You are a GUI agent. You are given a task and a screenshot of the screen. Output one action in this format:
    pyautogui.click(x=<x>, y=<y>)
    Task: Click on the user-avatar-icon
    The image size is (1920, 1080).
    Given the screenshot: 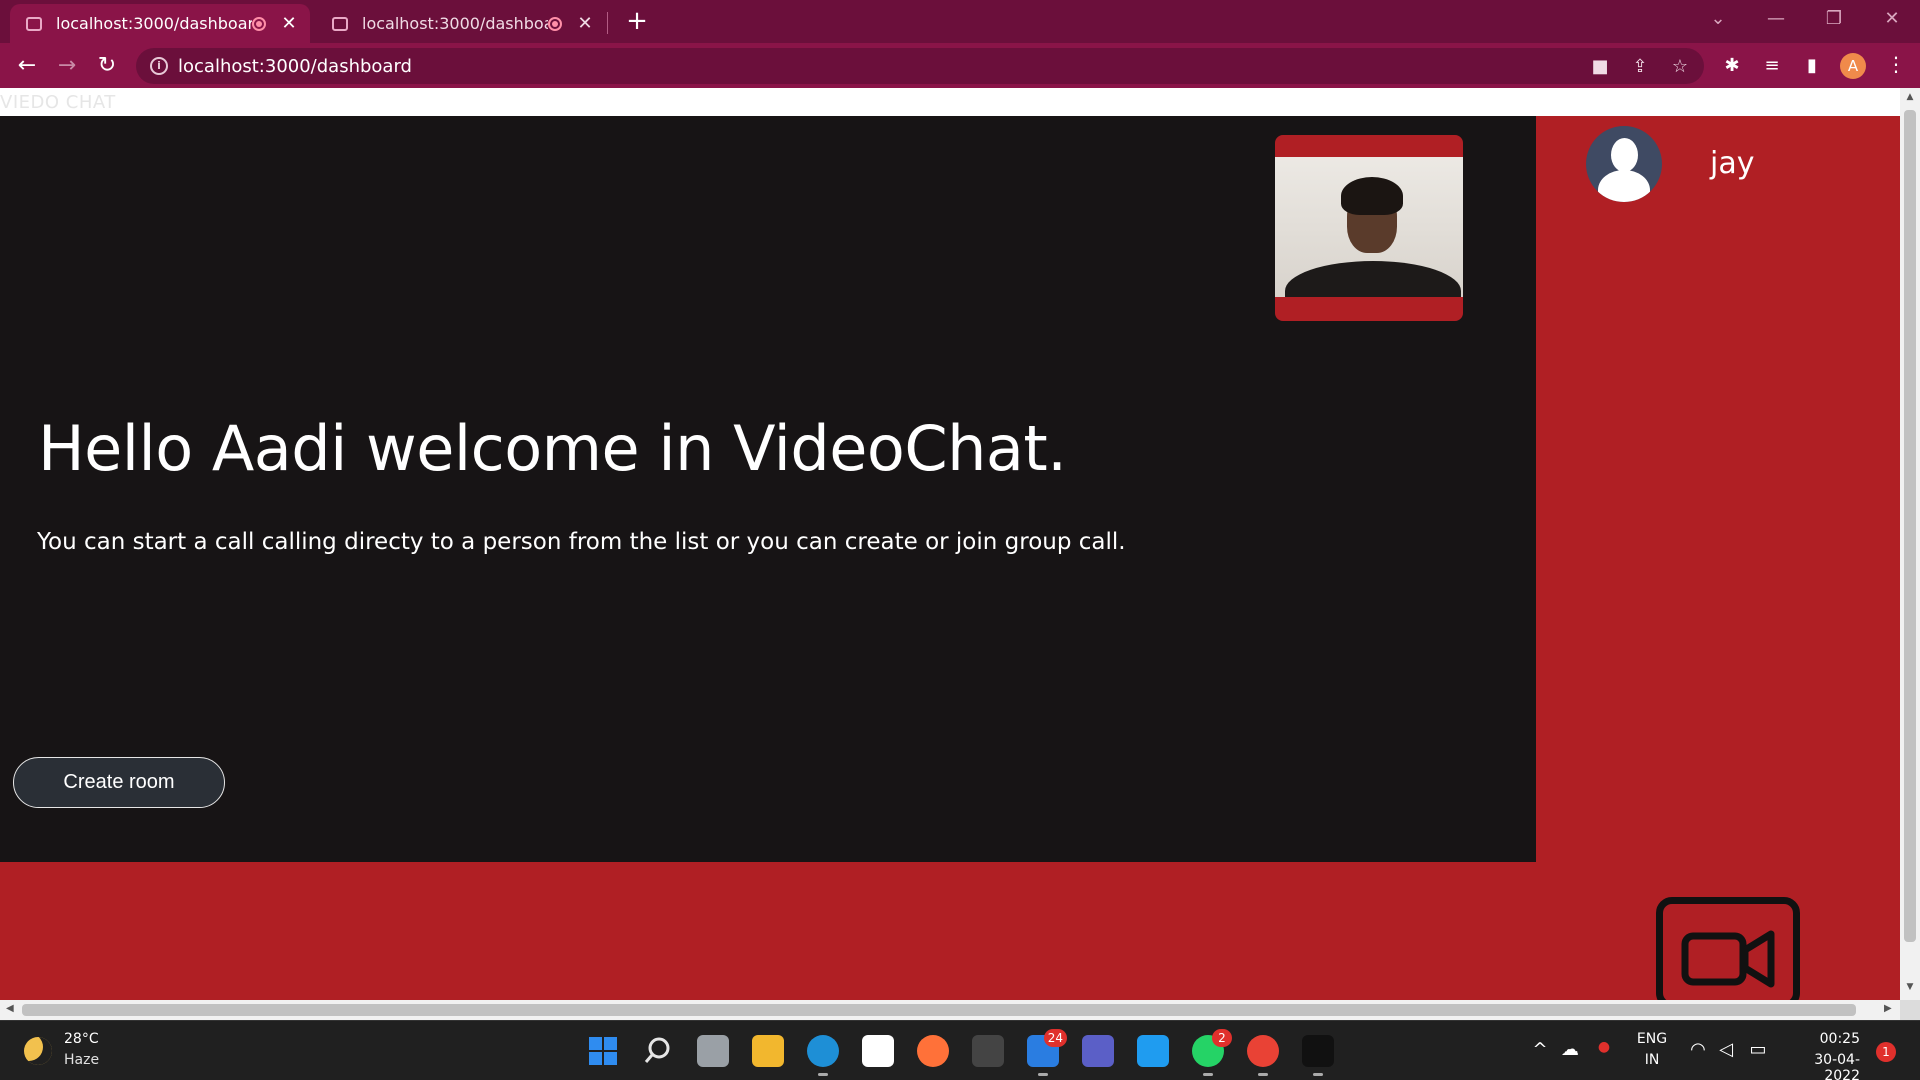 What is the action you would take?
    pyautogui.click(x=1624, y=164)
    